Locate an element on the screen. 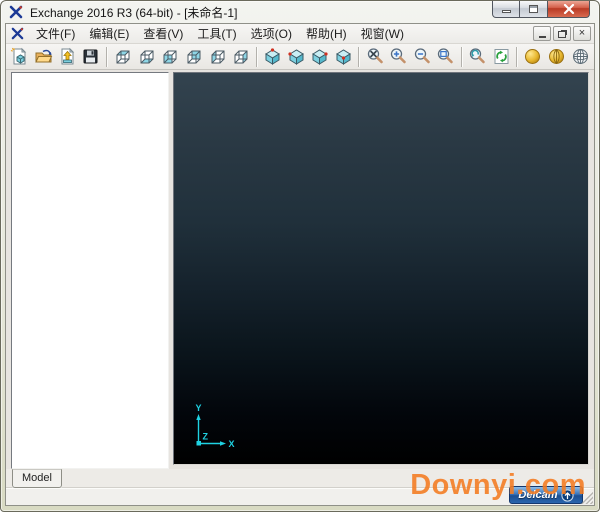  close-icon is located at coordinates (568, 8).